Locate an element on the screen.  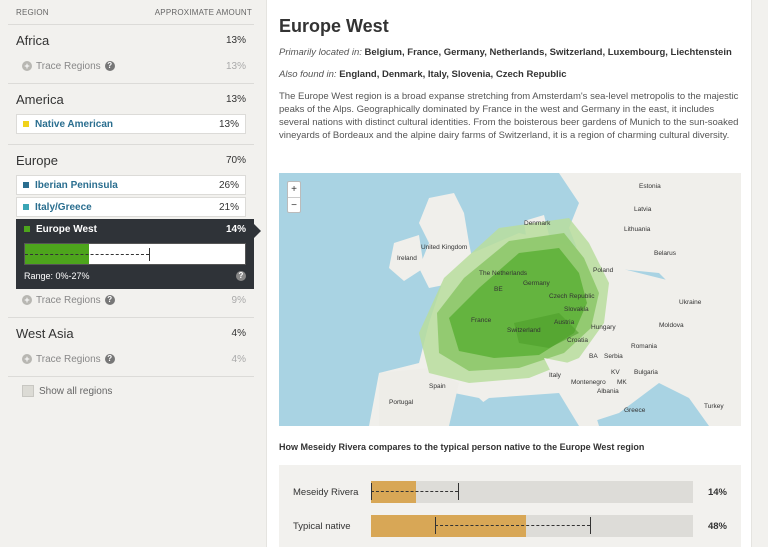
map-label: Greece is located at coordinates (635, 410).